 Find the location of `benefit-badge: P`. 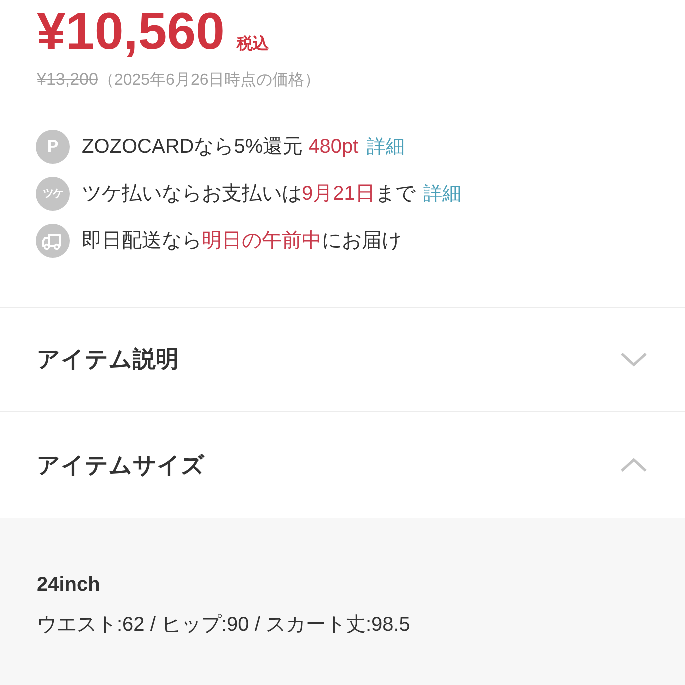

benefit-badge: P is located at coordinates (53, 147).